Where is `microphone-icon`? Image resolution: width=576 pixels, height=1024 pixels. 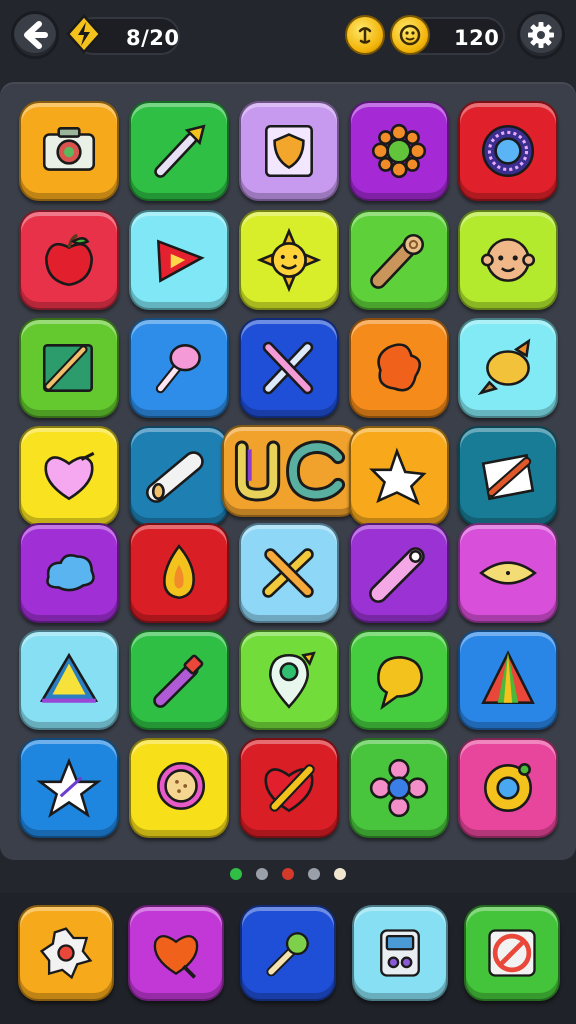
microphone-icon is located at coordinates (287, 954).